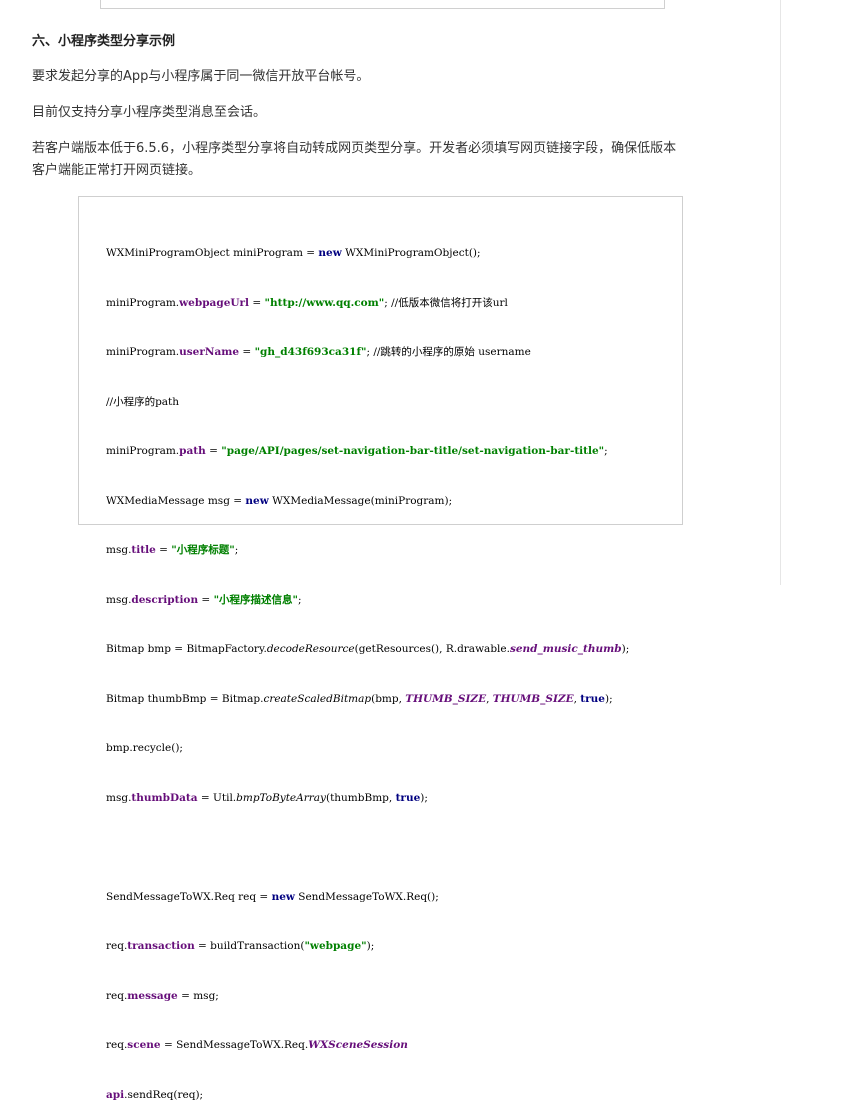  I want to click on code-text: SendMessageToWX.Req();, so click(366, 896).